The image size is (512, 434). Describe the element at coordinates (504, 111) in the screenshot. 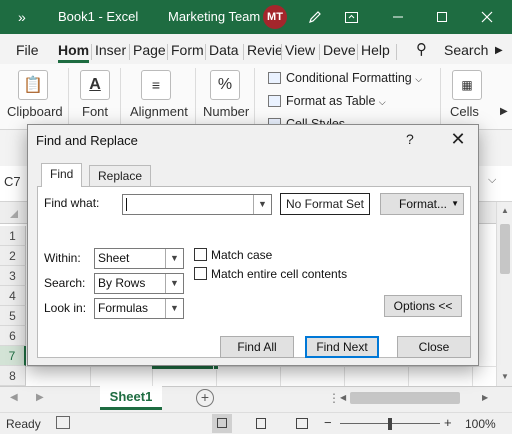

I see `ribbon-scroll-right-icon: ▶` at that location.